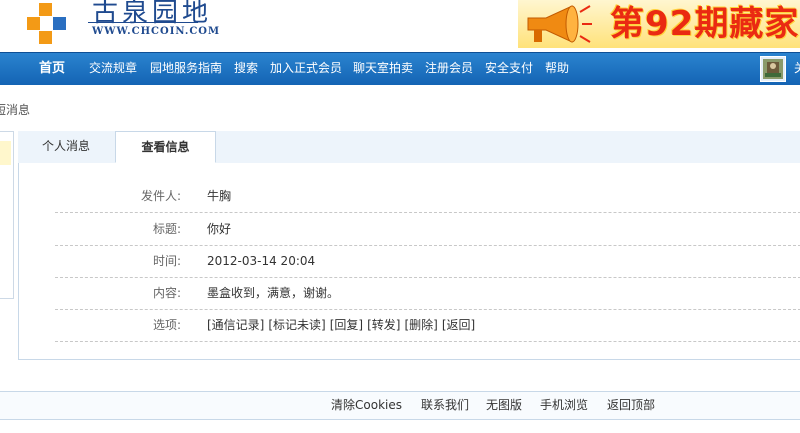 This screenshot has width=800, height=433. Describe the element at coordinates (427, 196) in the screenshot. I see `sender-row: 发件人: 牛胸` at that location.